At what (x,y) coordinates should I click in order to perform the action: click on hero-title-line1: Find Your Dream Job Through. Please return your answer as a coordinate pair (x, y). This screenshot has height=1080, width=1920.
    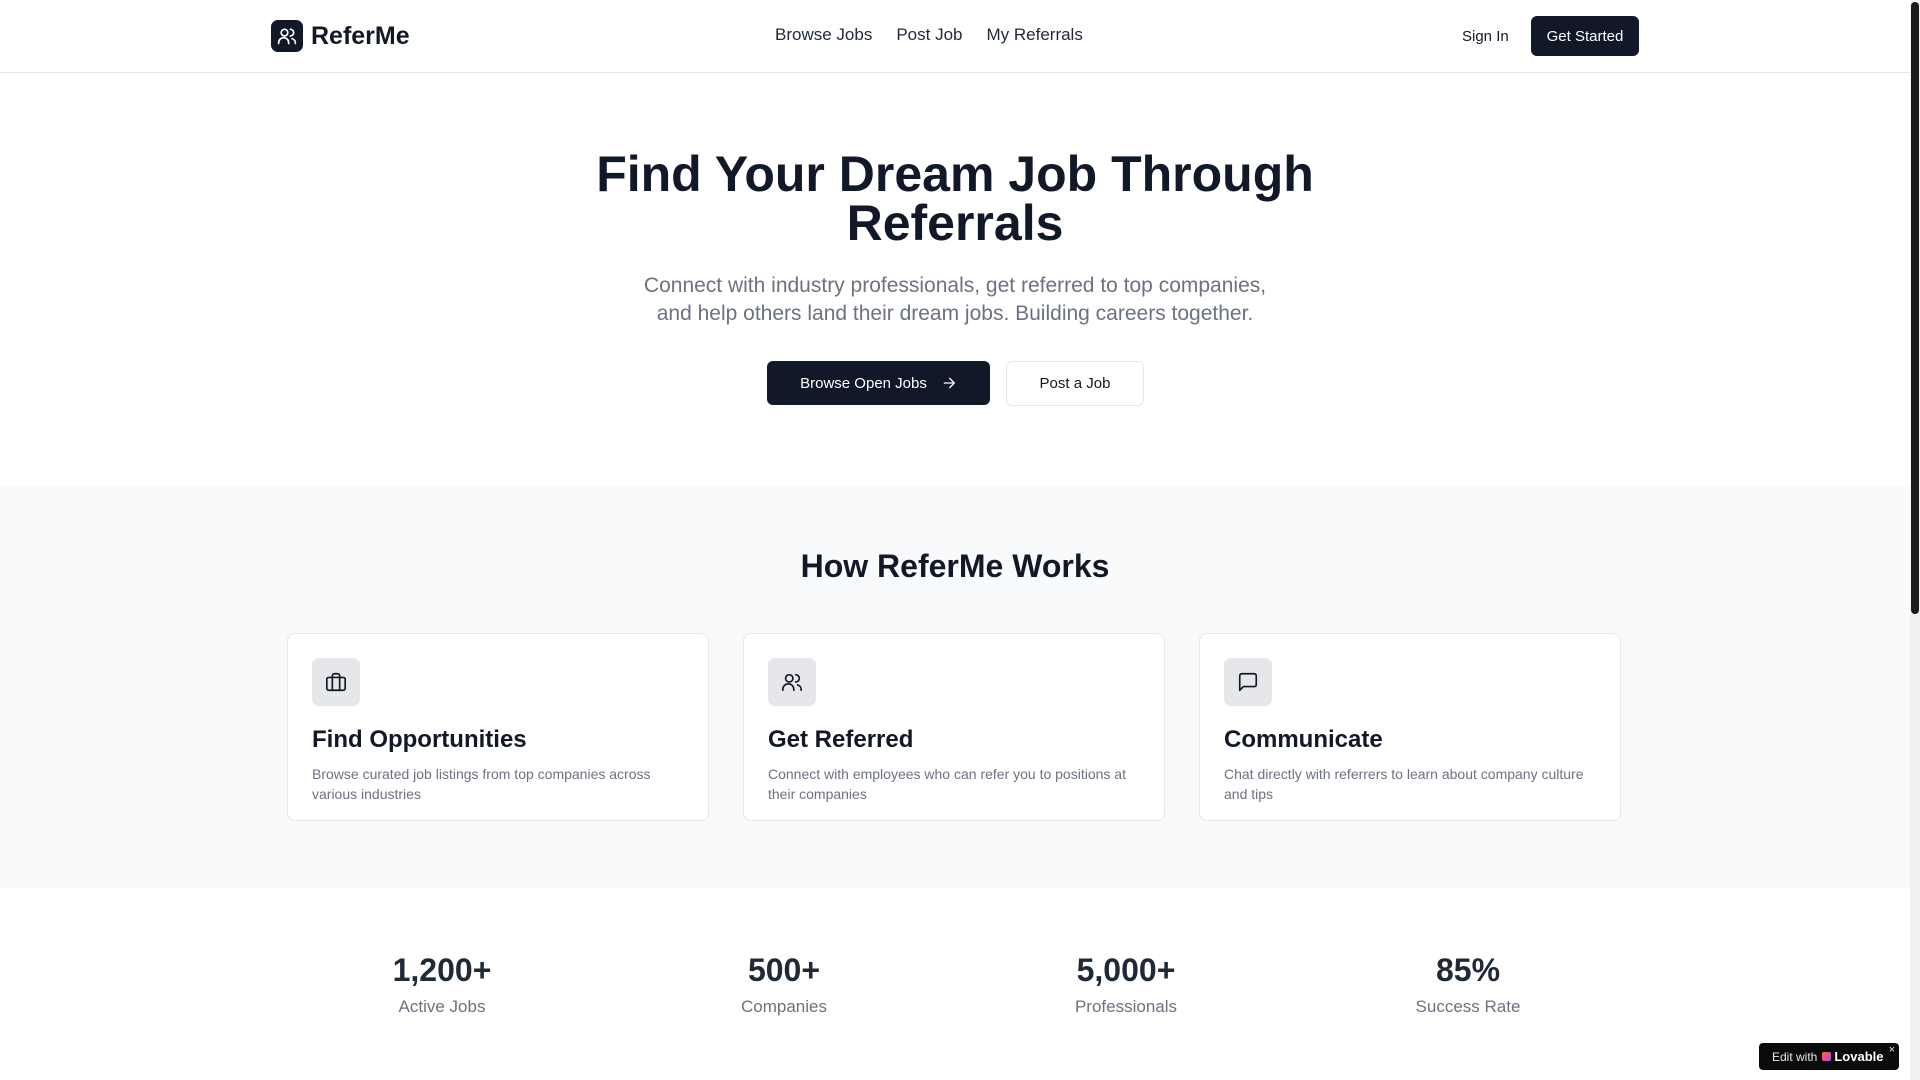
    Looking at the image, I should click on (955, 174).